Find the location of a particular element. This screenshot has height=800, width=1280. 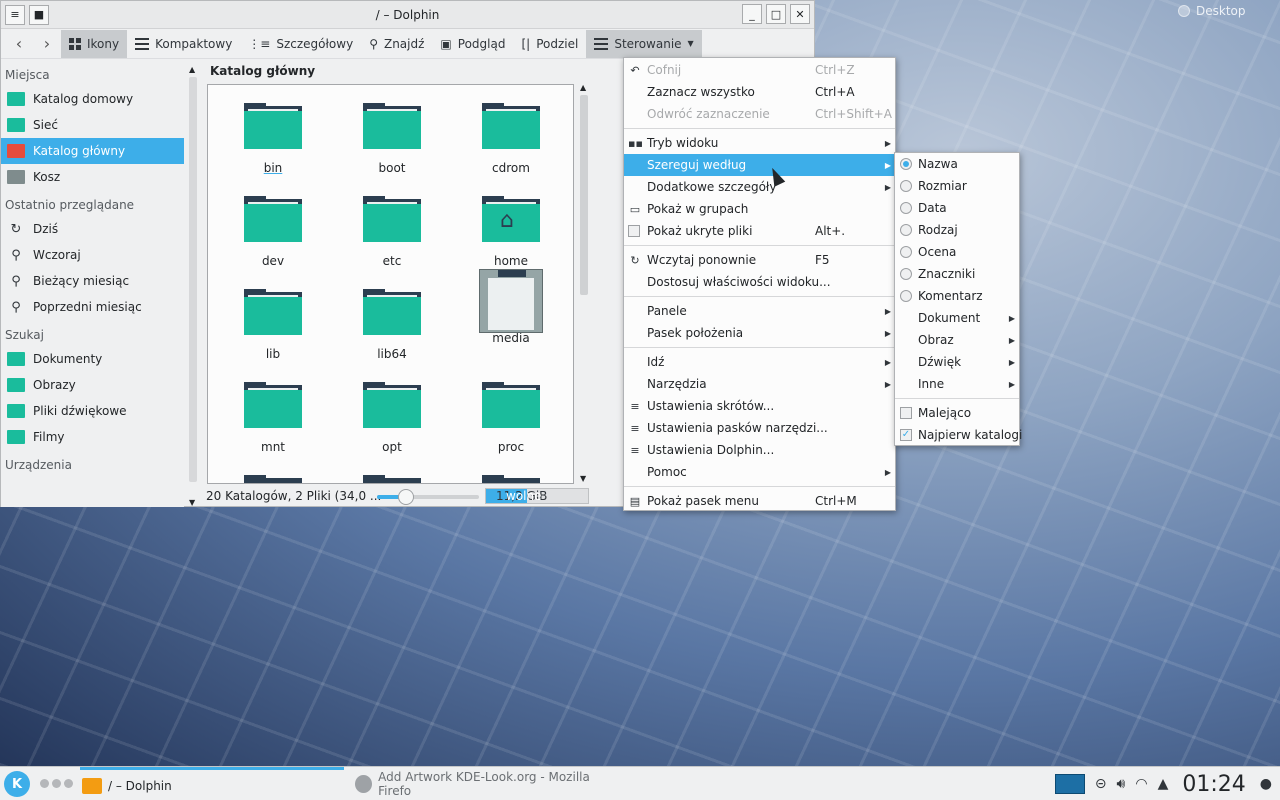

sidebar-item-yesterday: ⚲ Wczoraj is located at coordinates (92, 255).